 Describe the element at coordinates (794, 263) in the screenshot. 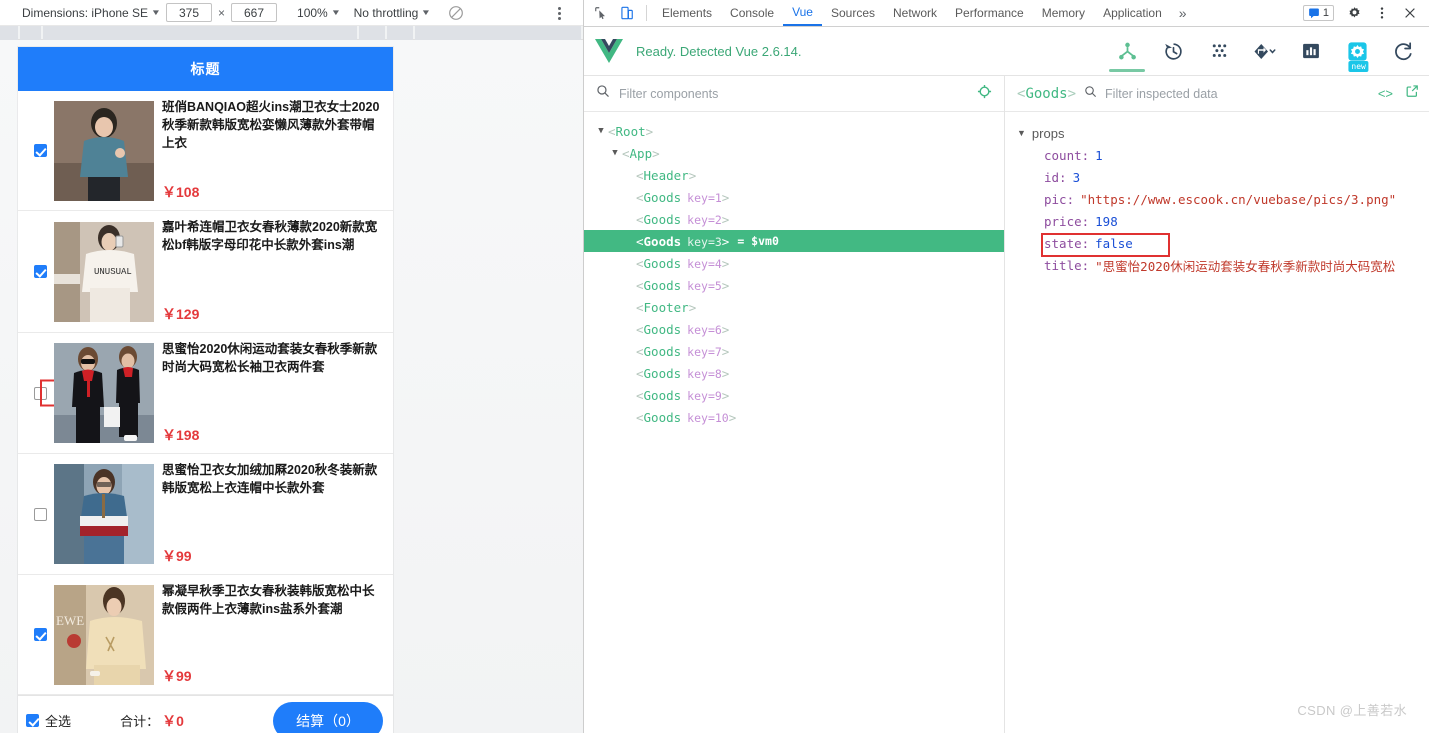

I see `component-tree-node: <Goods key=4>` at that location.